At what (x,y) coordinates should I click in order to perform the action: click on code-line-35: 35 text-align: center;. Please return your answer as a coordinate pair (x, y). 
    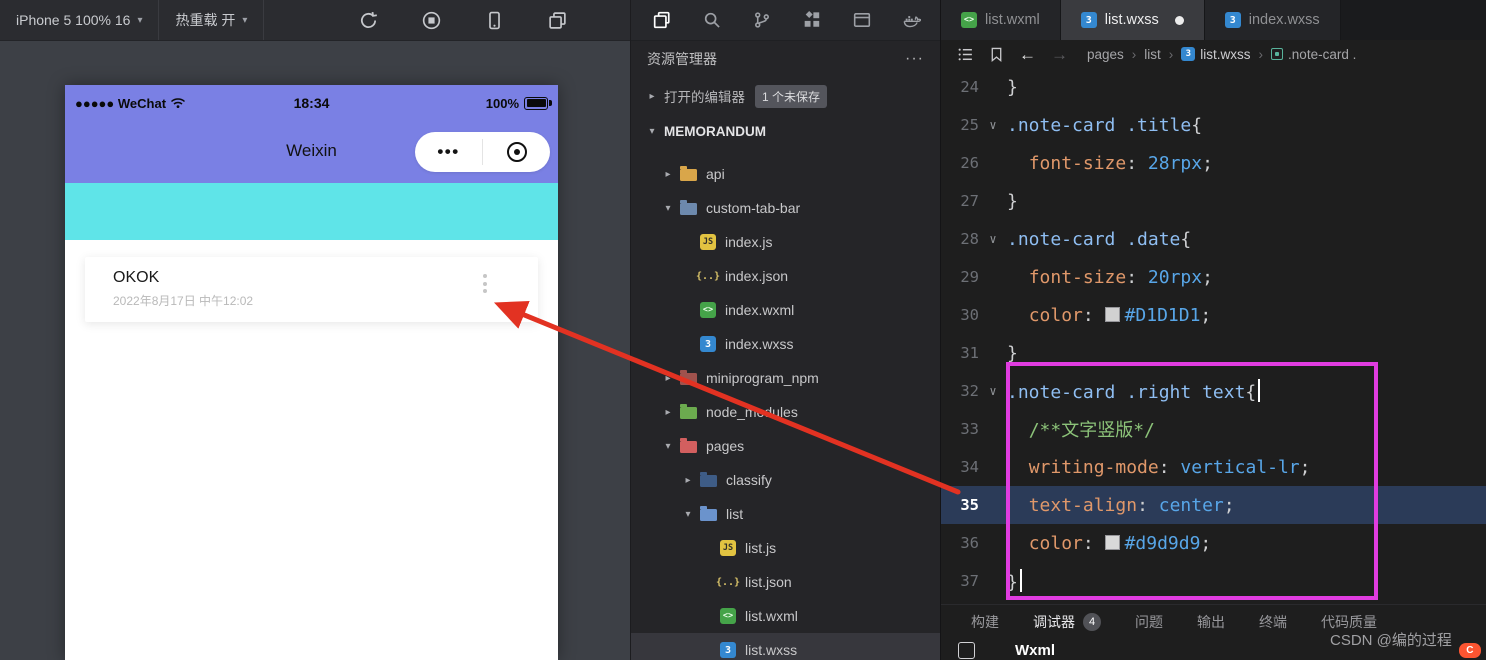
    Looking at the image, I should click on (1213, 505).